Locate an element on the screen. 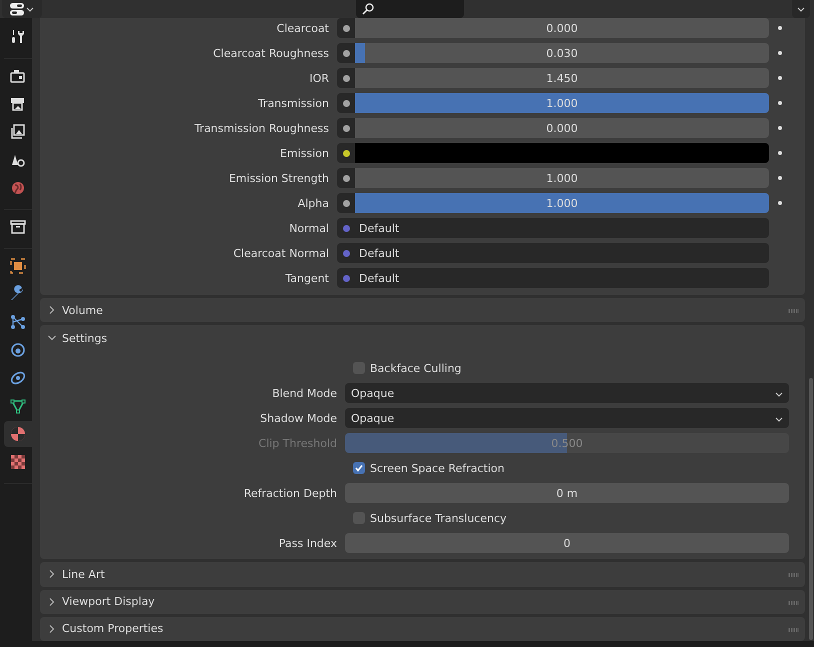 The width and height of the screenshot is (814, 647). panel-header: Line Art is located at coordinates (422, 574).